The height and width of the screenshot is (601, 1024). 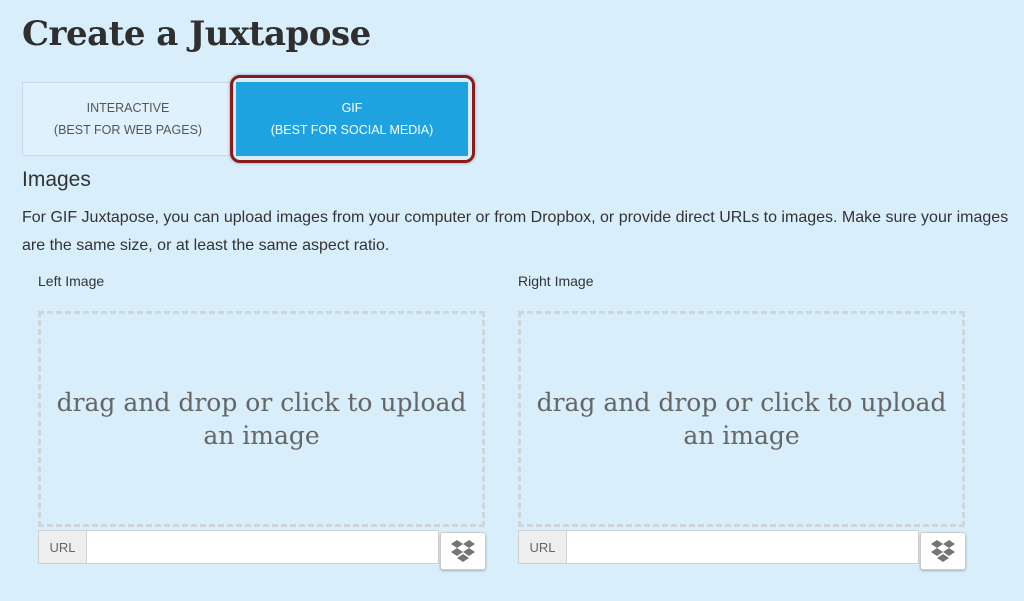 I want to click on left-image-label: Left Image, so click(x=71, y=281).